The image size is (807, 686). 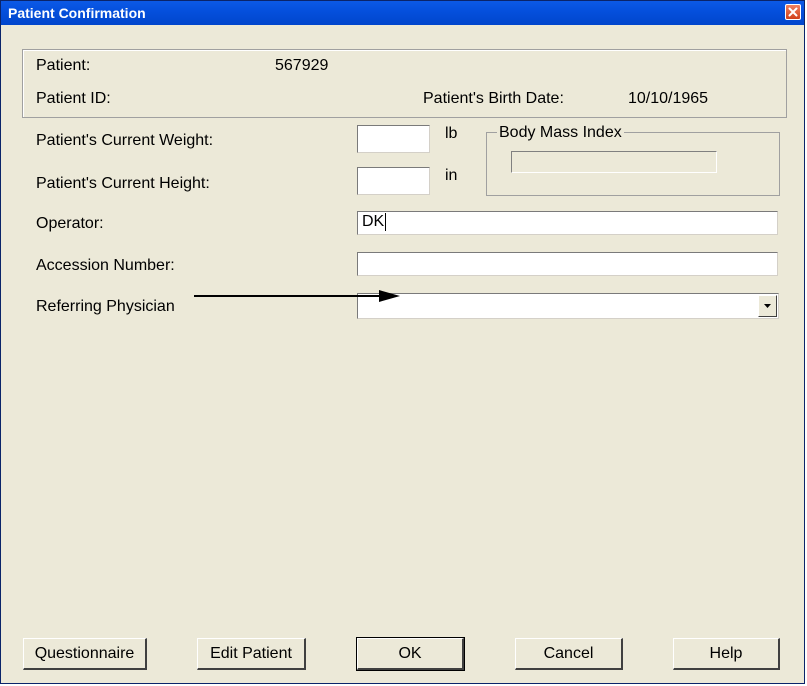 I want to click on close-icon, so click(x=793, y=12).